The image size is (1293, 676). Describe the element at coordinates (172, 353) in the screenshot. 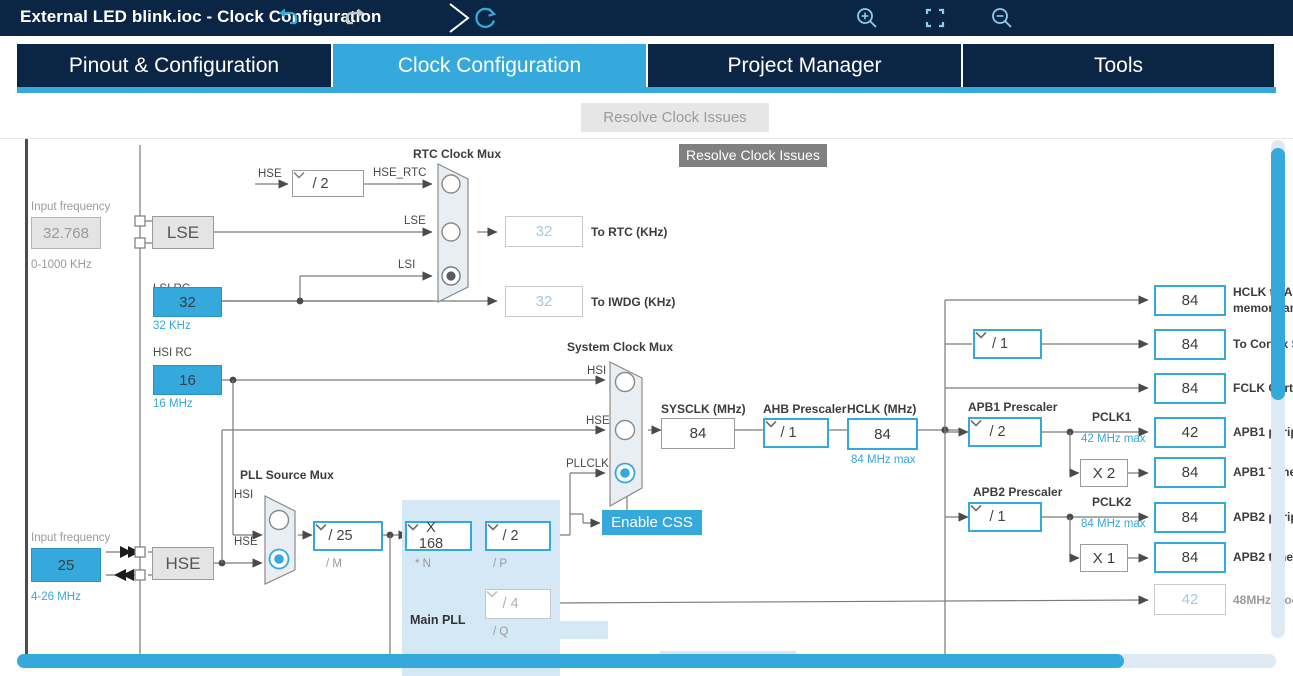

I see `hsi-rc-title: HSI RC` at that location.